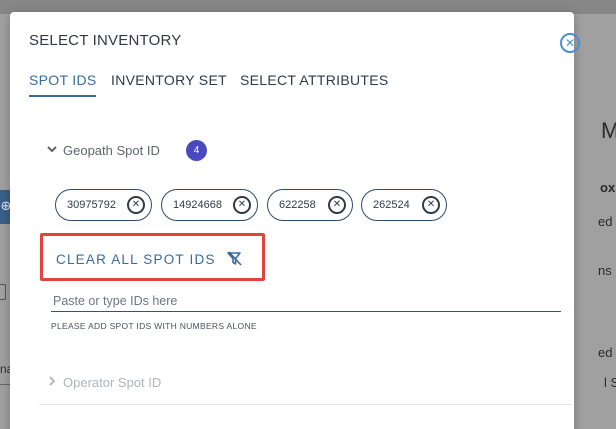 Image resolution: width=616 pixels, height=429 pixels. I want to click on tab-select-attributes: SELECT ATTRIBUTES, so click(314, 80).